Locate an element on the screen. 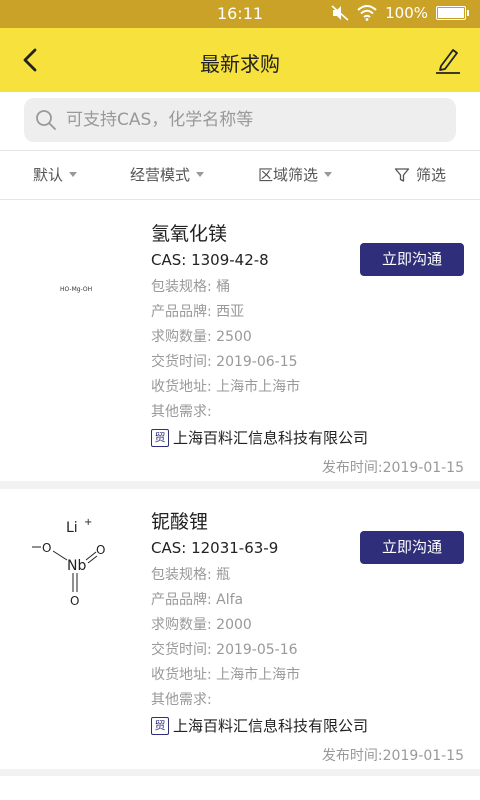  filter-business-mode: 经营模式 is located at coordinates (167, 174).